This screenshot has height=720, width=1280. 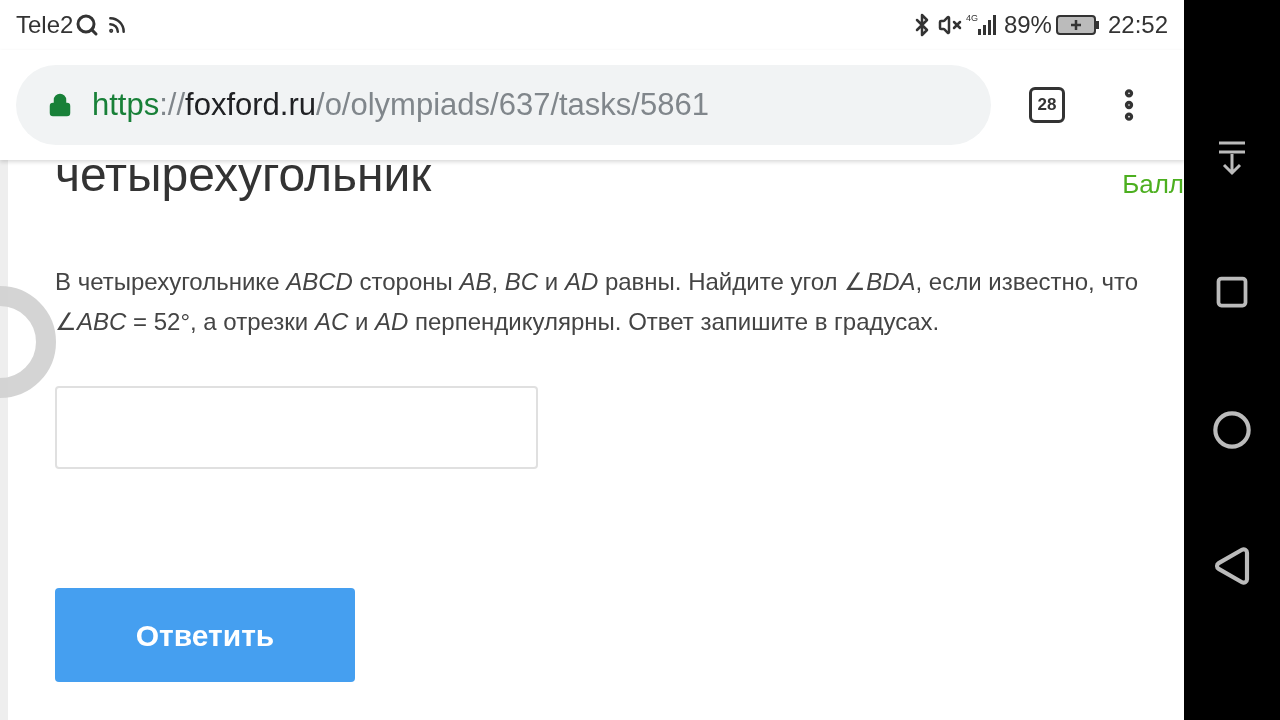 I want to click on carrier-name: Tele2, so click(x=45, y=25).